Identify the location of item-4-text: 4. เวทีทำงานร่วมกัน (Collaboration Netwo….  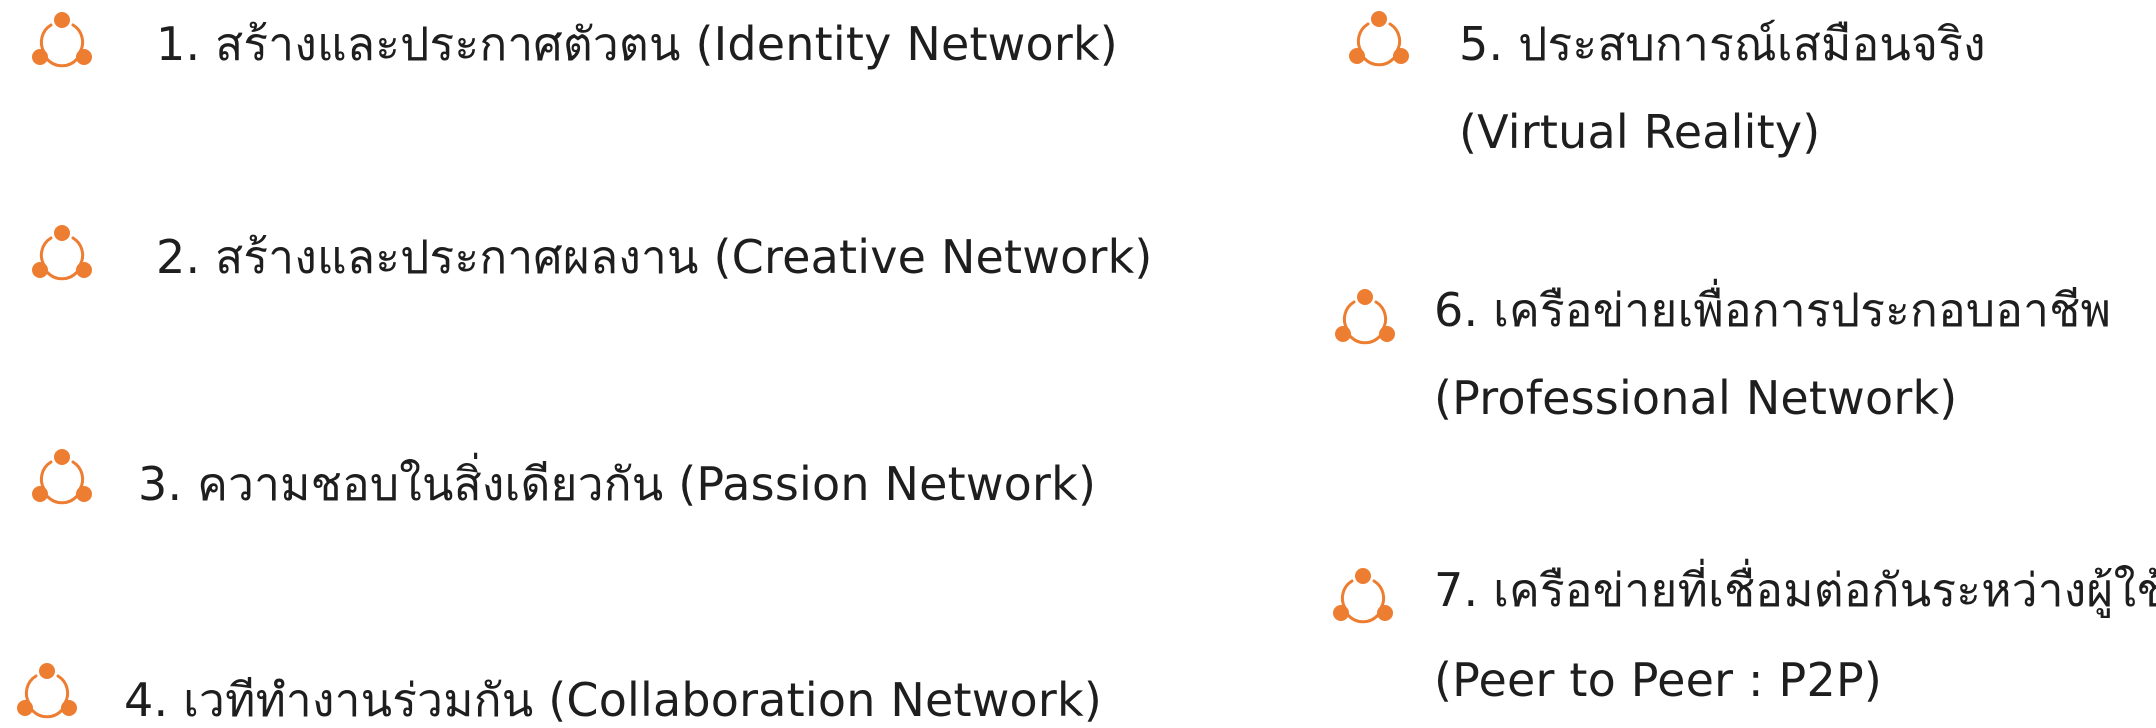
(613, 700).